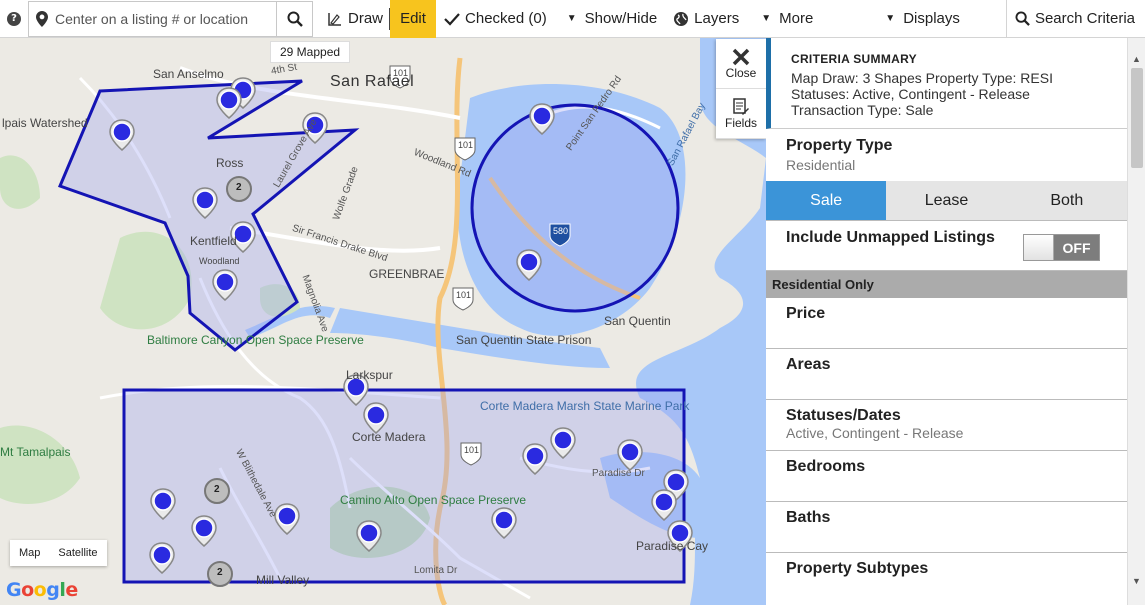  Describe the element at coordinates (741, 72) in the screenshot. I see `close-label: Close` at that location.